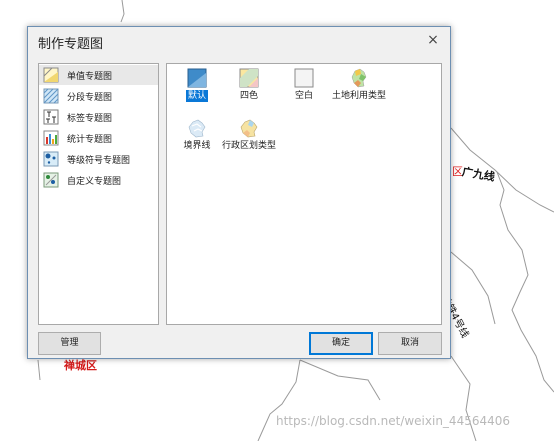 This screenshot has width=554, height=441. I want to click on manage-button: 管理, so click(69, 343).